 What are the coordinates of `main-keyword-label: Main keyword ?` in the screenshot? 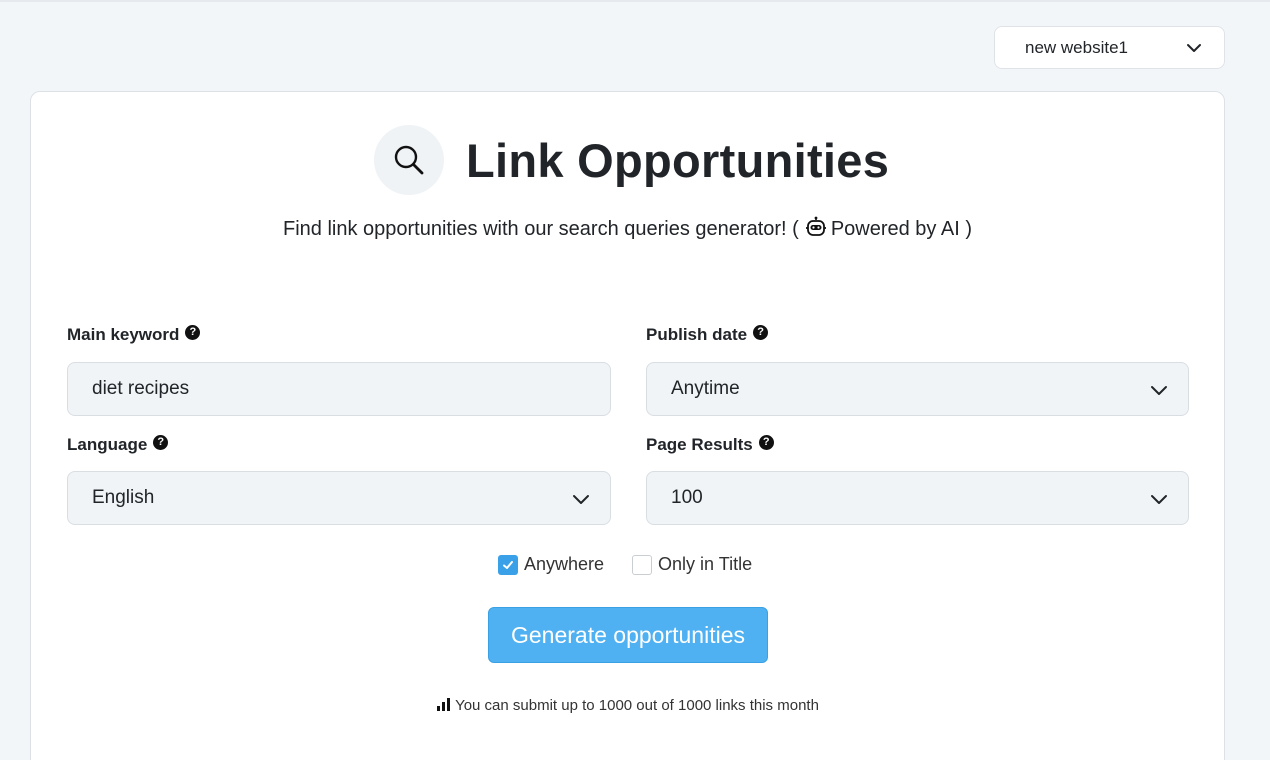 It's located at (134, 334).